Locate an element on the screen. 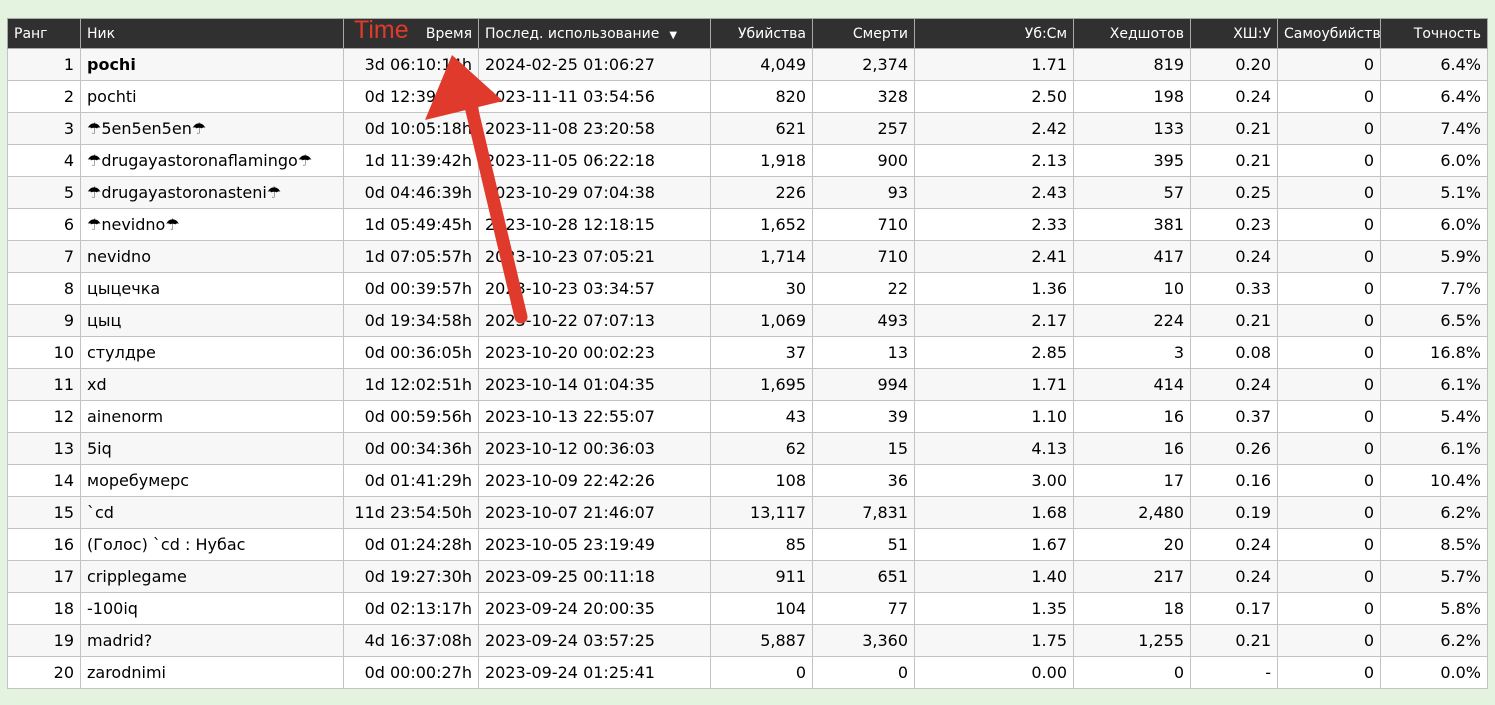  cell-headshots: 414 is located at coordinates (1132, 384).